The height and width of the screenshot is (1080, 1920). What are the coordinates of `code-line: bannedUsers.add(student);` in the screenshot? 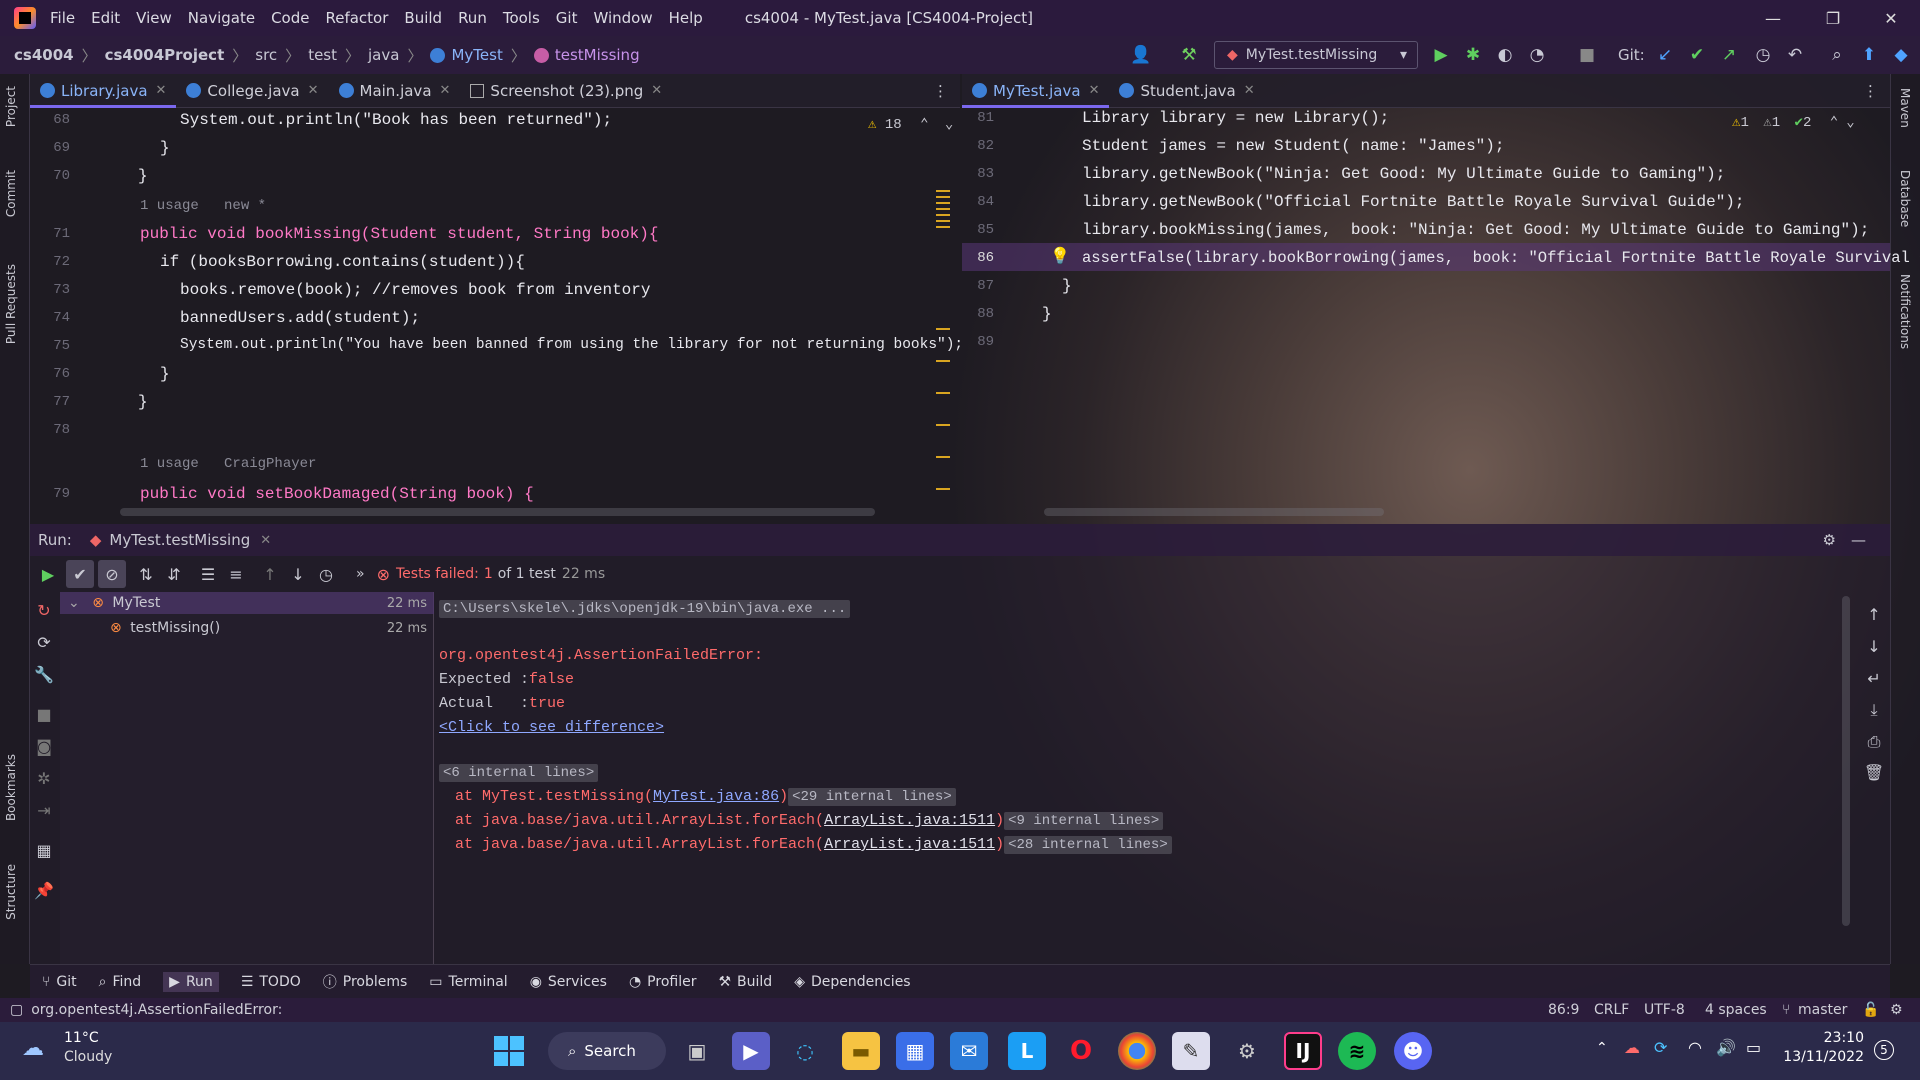 It's located at (300, 318).